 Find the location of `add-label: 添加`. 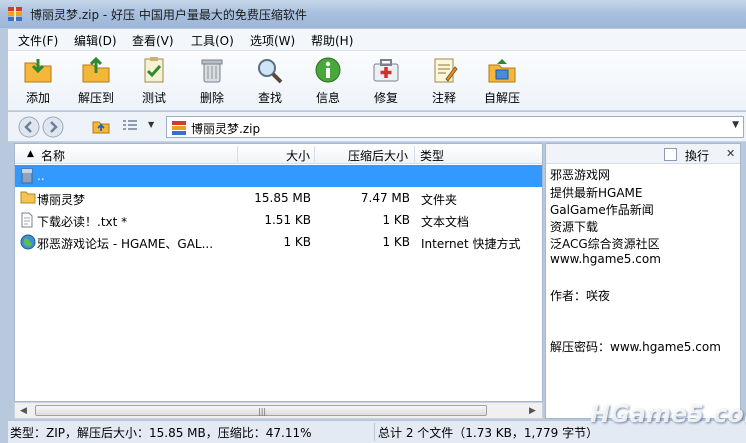

add-label: 添加 is located at coordinates (37, 98).